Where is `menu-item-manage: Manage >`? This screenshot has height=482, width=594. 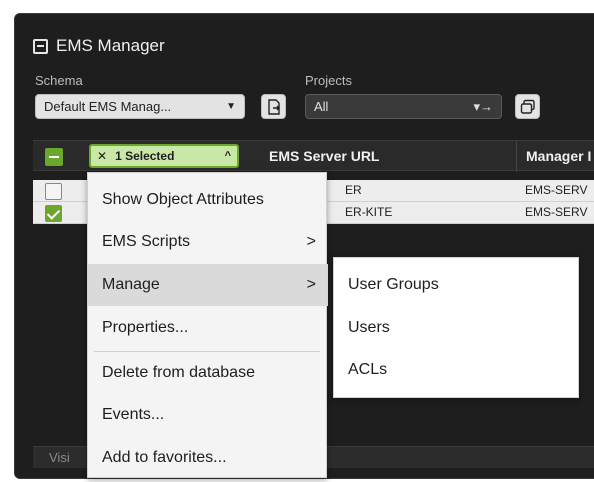 menu-item-manage: Manage > is located at coordinates (208, 285).